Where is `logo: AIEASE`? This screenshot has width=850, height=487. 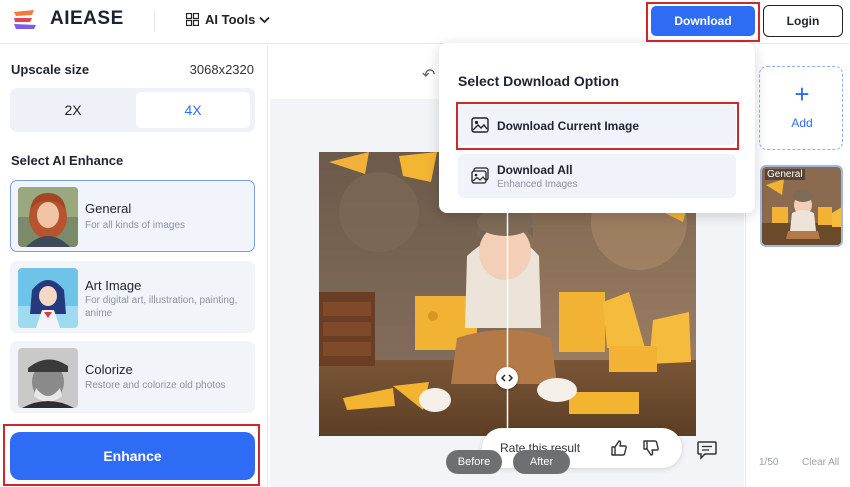 logo: AIEASE is located at coordinates (68, 19).